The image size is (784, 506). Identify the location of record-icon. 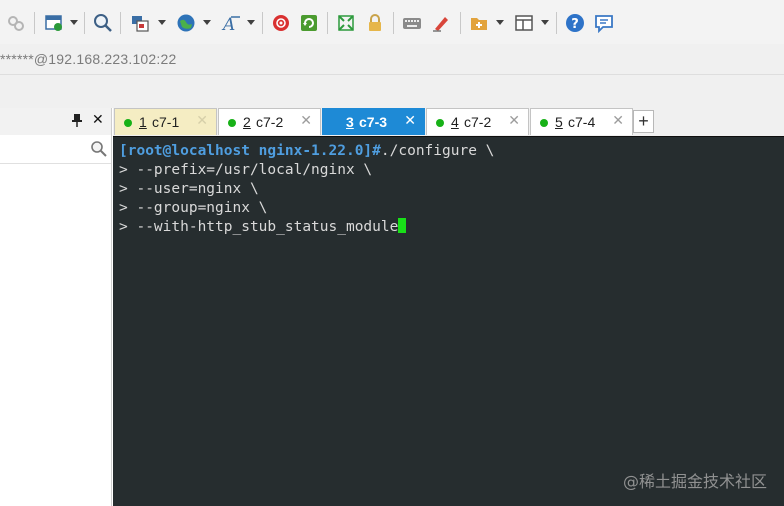
(281, 23).